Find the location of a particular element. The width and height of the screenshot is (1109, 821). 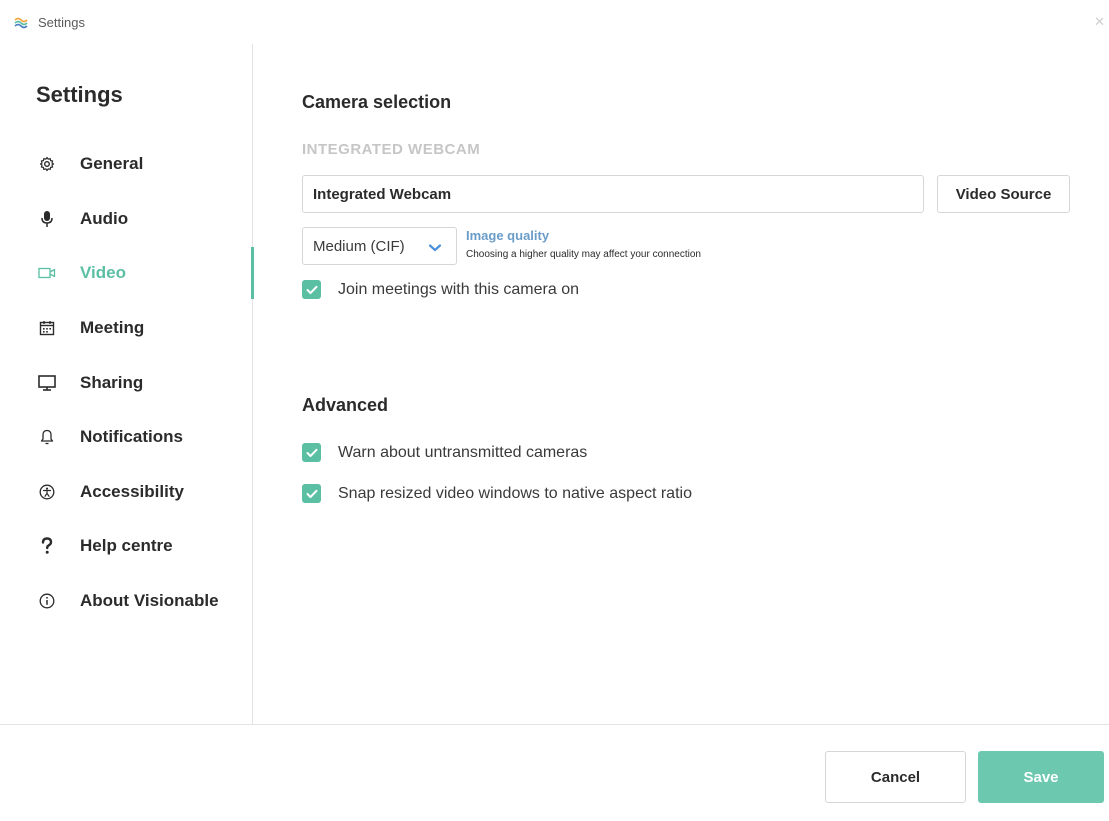

image-quality-title: Image quality is located at coordinates (508, 235).